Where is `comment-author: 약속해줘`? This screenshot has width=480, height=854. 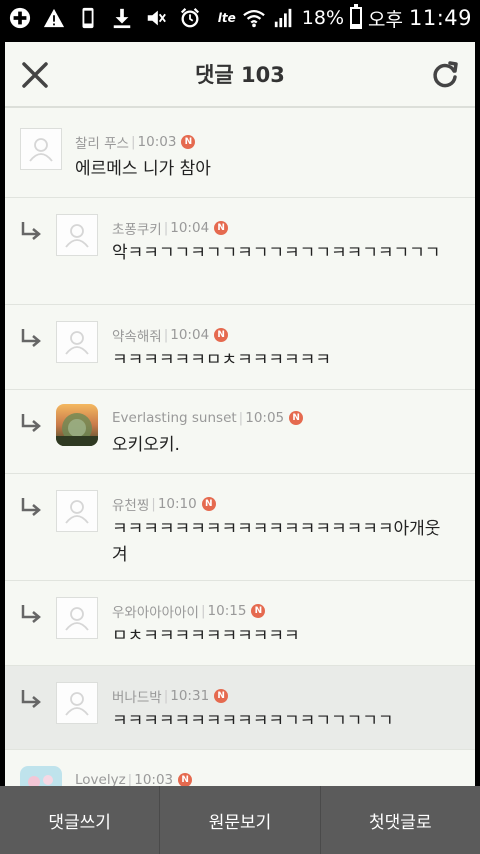 comment-author: 약속해줘 is located at coordinates (137, 335).